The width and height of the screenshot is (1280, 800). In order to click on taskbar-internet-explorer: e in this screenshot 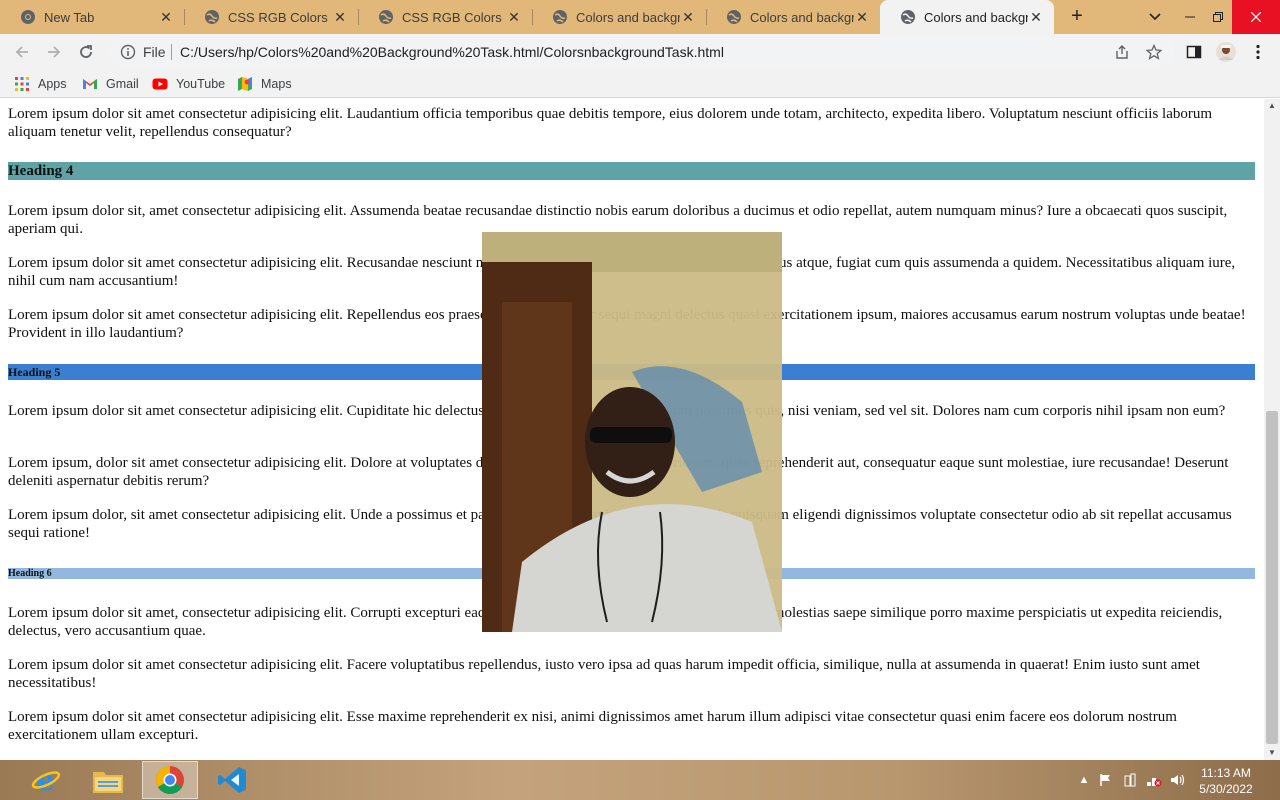, I will do `click(46, 780)`.